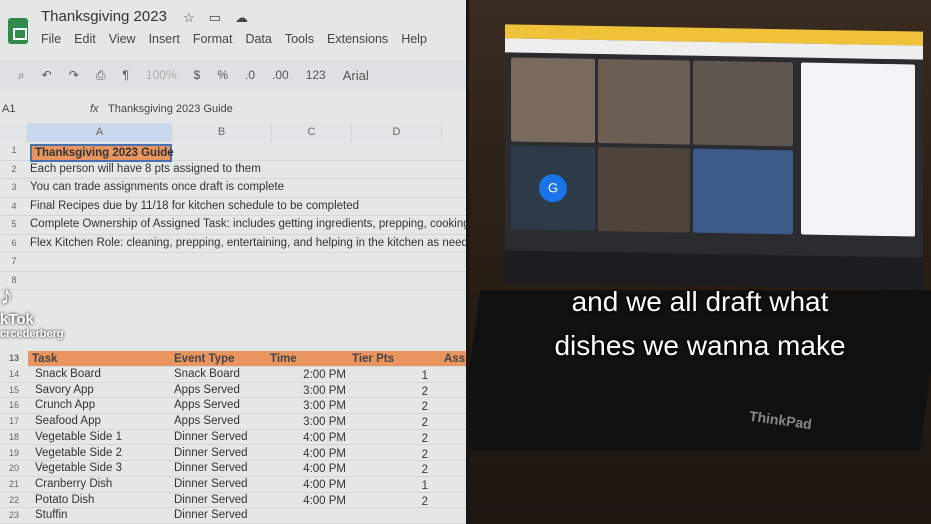  What do you see at coordinates (14, 500) in the screenshot?
I see `row-number: 22` at bounding box center [14, 500].